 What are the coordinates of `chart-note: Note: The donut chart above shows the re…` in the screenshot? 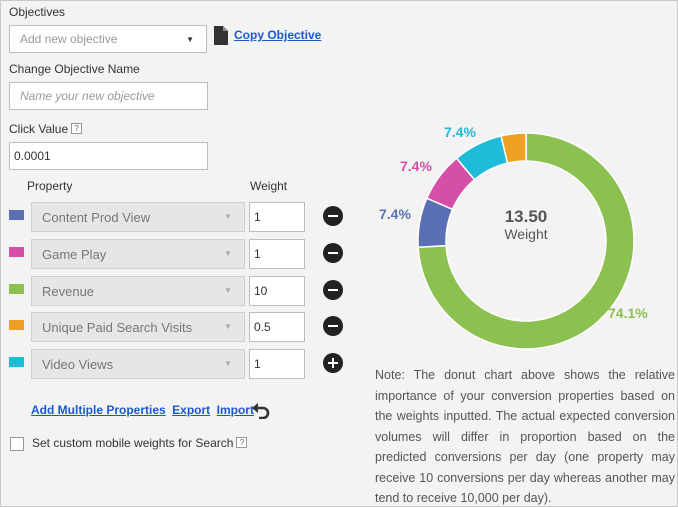 It's located at (525, 436).